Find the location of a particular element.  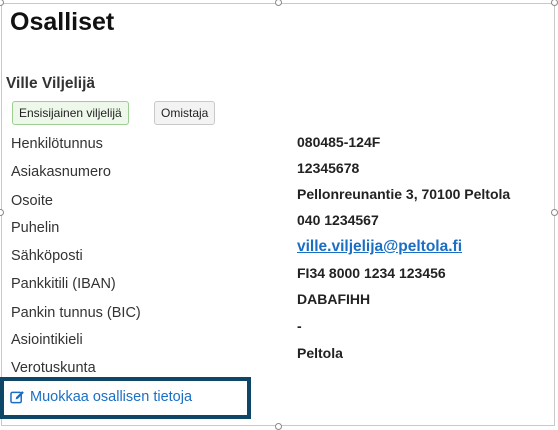

label-bic: Pankin tunnus (BIC) is located at coordinates (76, 313).